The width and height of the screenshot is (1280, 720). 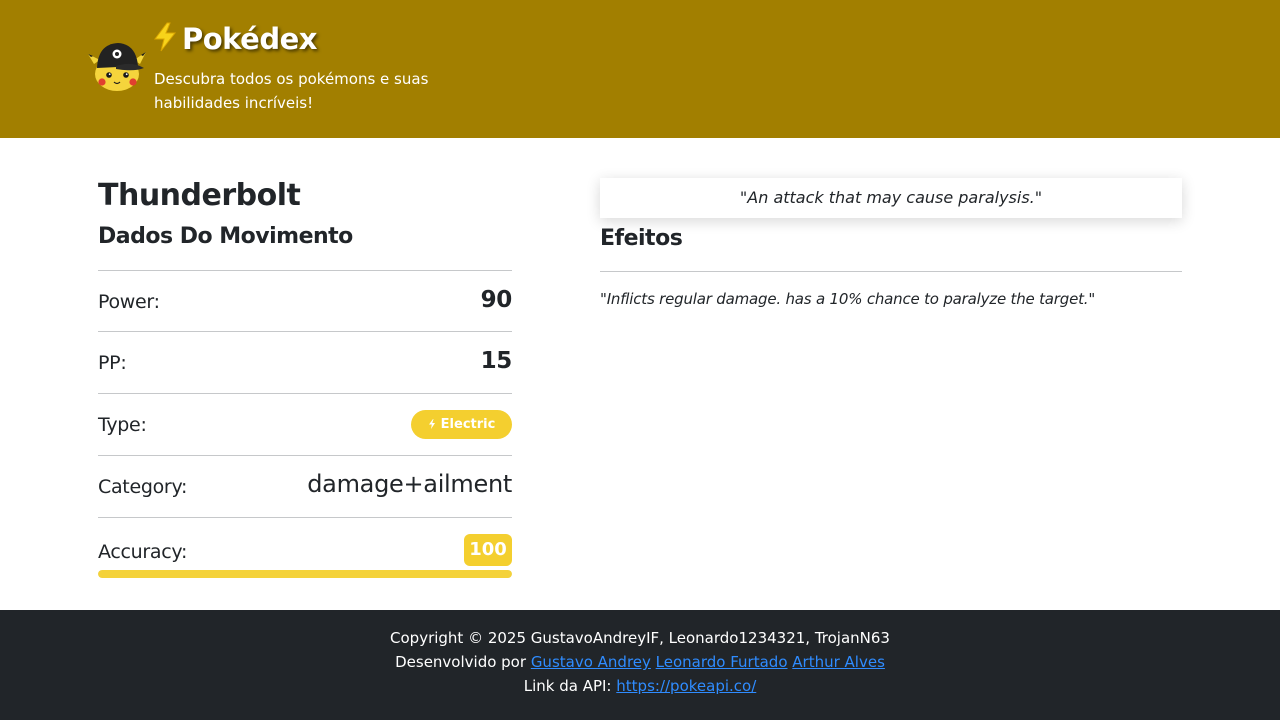 What do you see at coordinates (891, 198) in the screenshot?
I see `flavor-text-card: "An attack that may cause paralysis."` at bounding box center [891, 198].